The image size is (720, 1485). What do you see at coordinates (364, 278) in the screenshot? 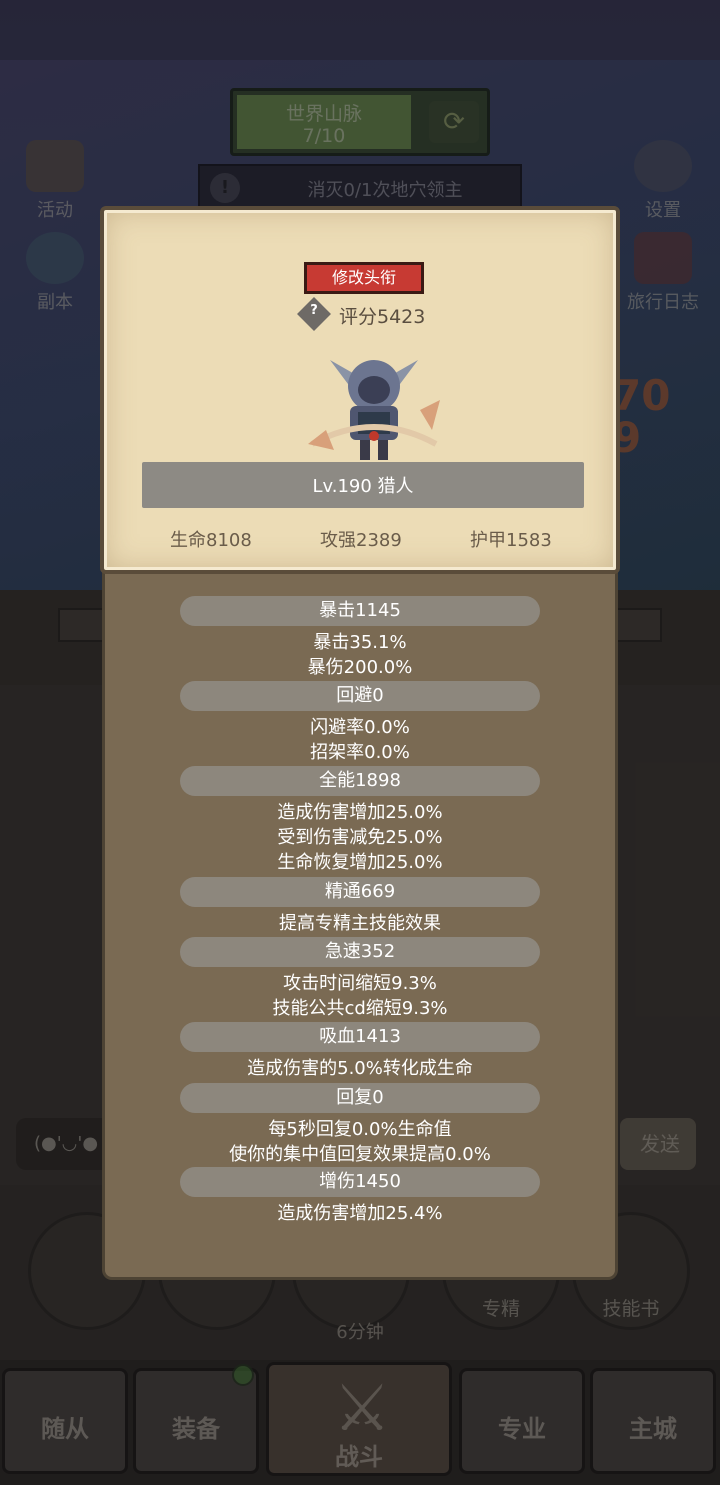
I see `change-title-button: 修改头衔` at bounding box center [364, 278].